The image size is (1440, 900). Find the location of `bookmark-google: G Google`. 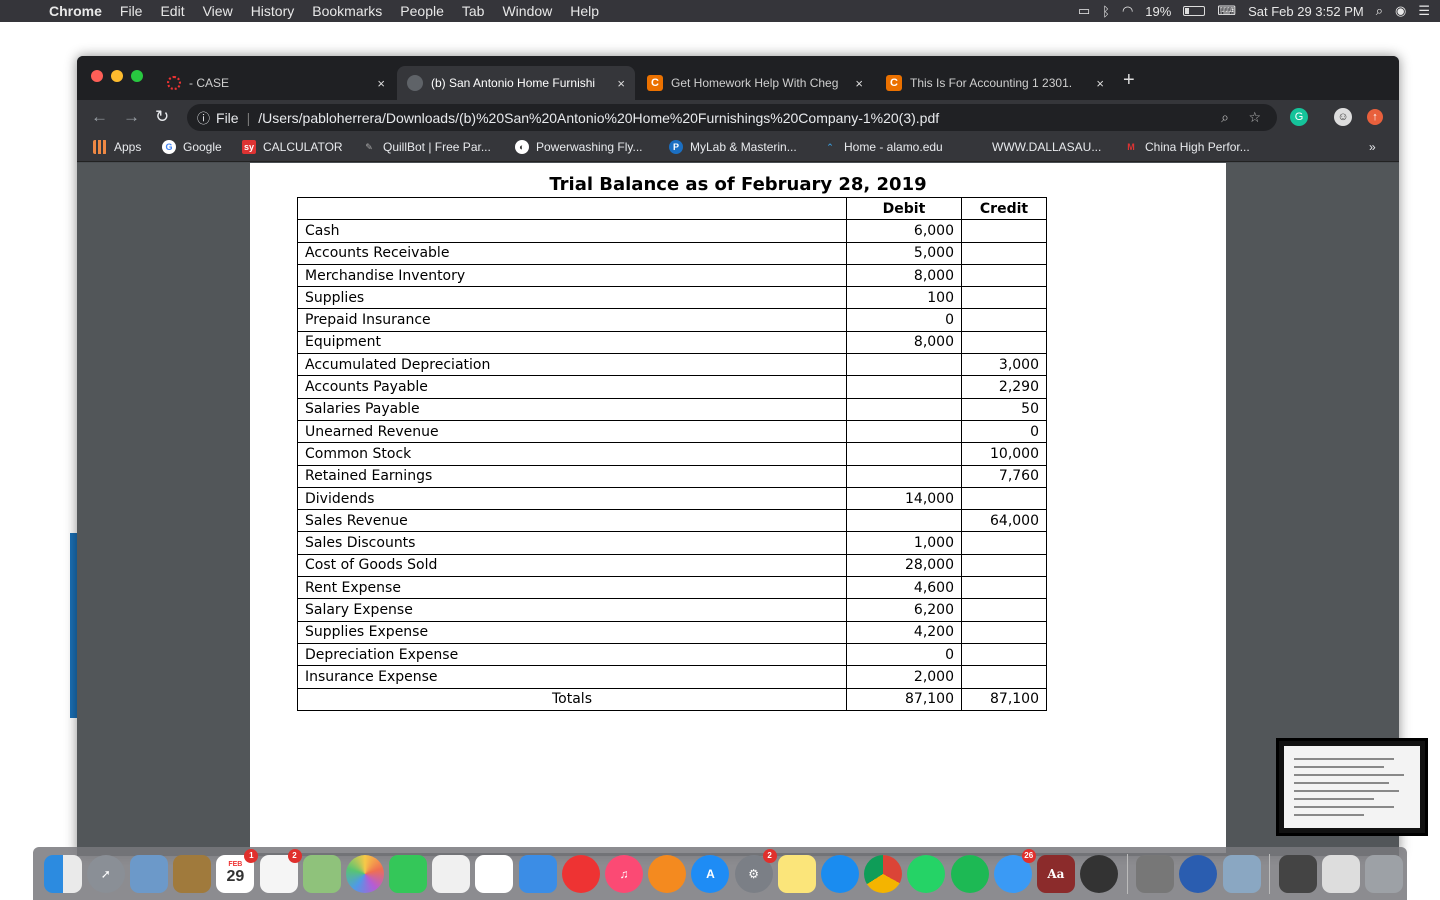

bookmark-google: G Google is located at coordinates (192, 147).